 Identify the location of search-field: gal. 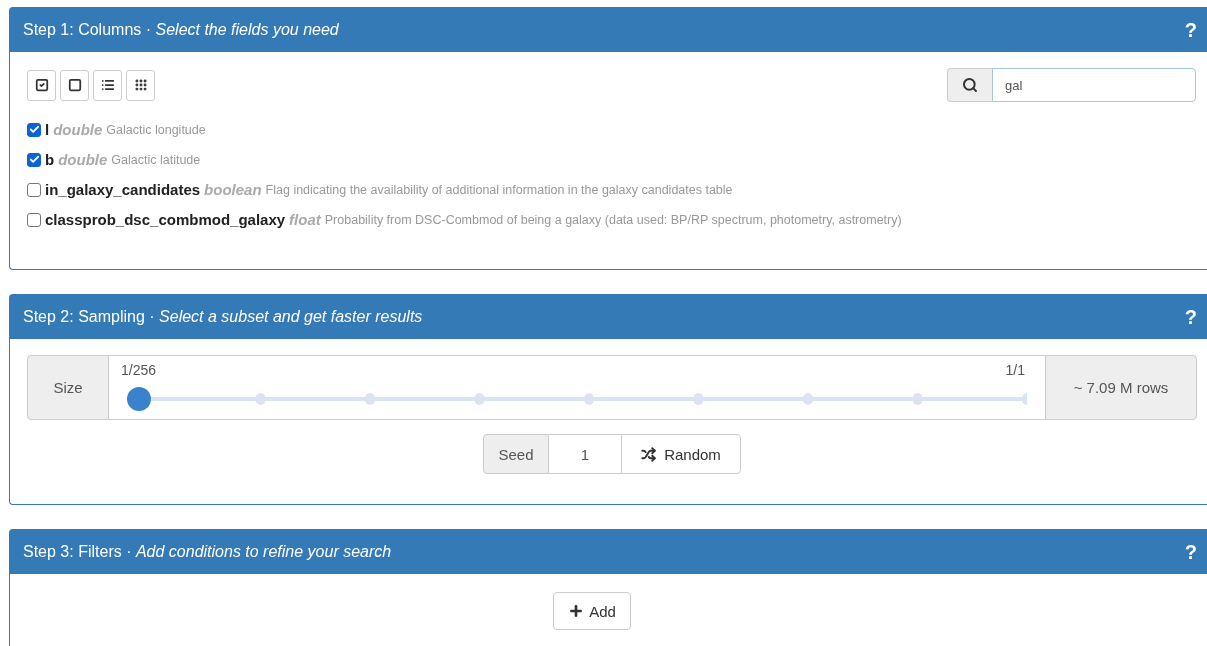
(1094, 85).